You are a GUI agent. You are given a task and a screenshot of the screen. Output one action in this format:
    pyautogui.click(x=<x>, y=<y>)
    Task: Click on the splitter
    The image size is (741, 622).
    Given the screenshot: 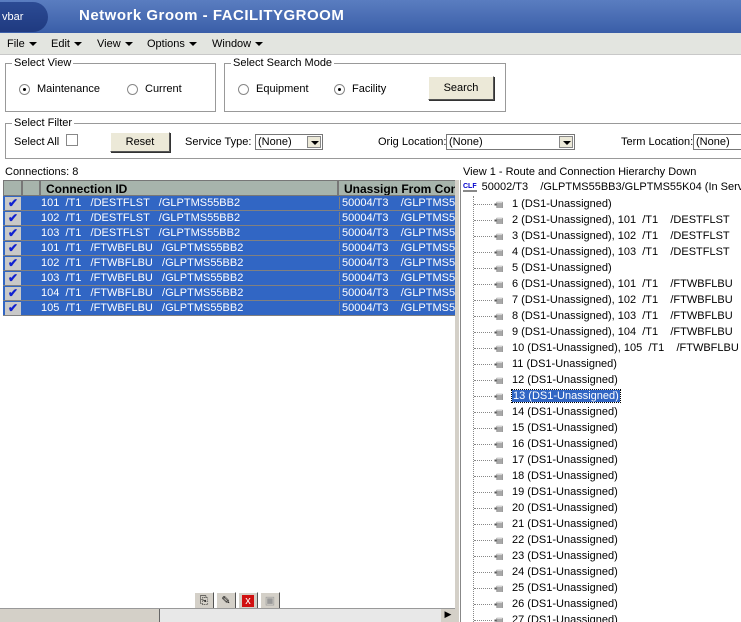 What is the action you would take?
    pyautogui.click(x=457, y=401)
    